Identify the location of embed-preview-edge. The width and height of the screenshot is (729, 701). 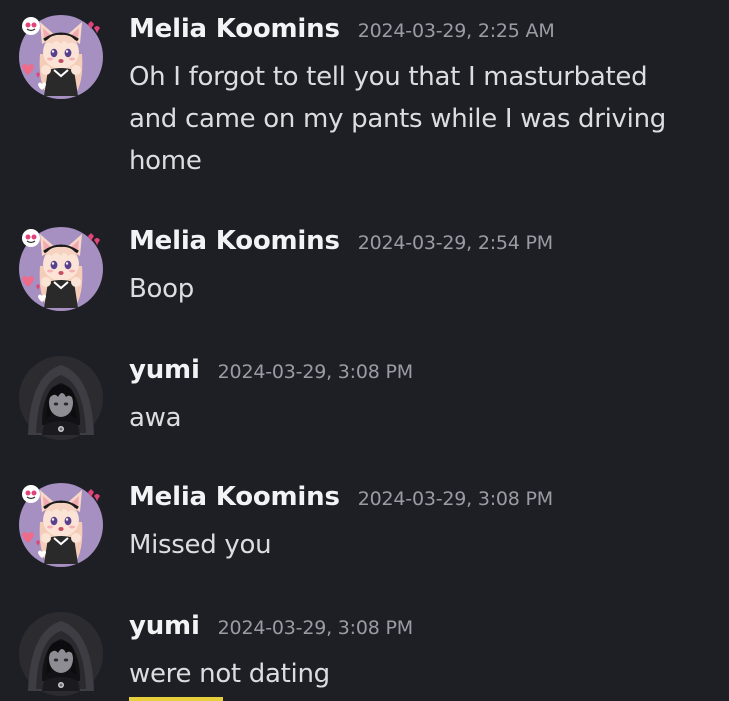
(176, 699).